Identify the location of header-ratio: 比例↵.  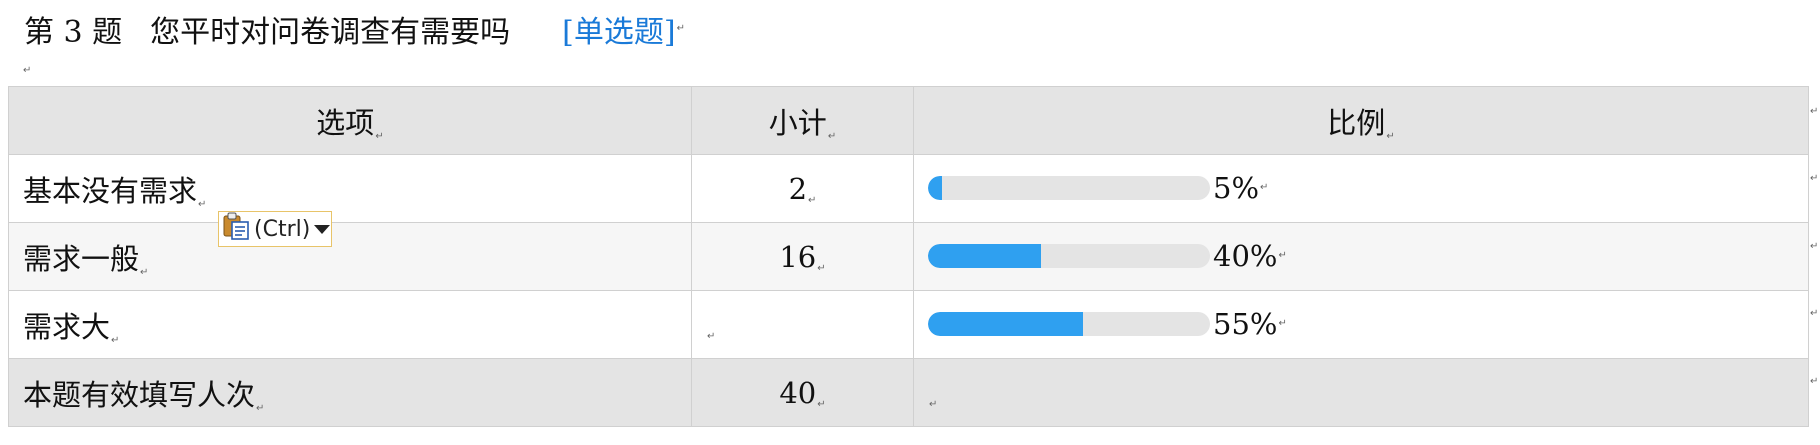
(1361, 120).